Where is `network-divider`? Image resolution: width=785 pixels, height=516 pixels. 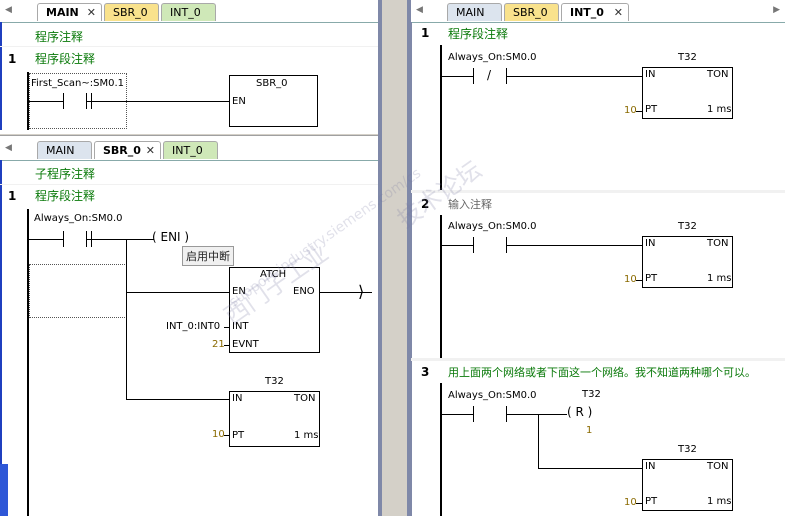
network-divider is located at coordinates (598, 191).